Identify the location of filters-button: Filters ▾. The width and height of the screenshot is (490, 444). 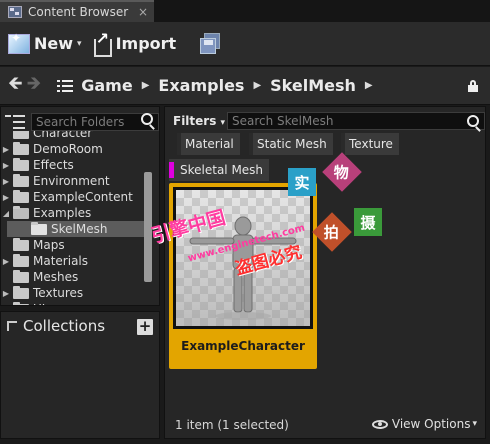
(199, 121).